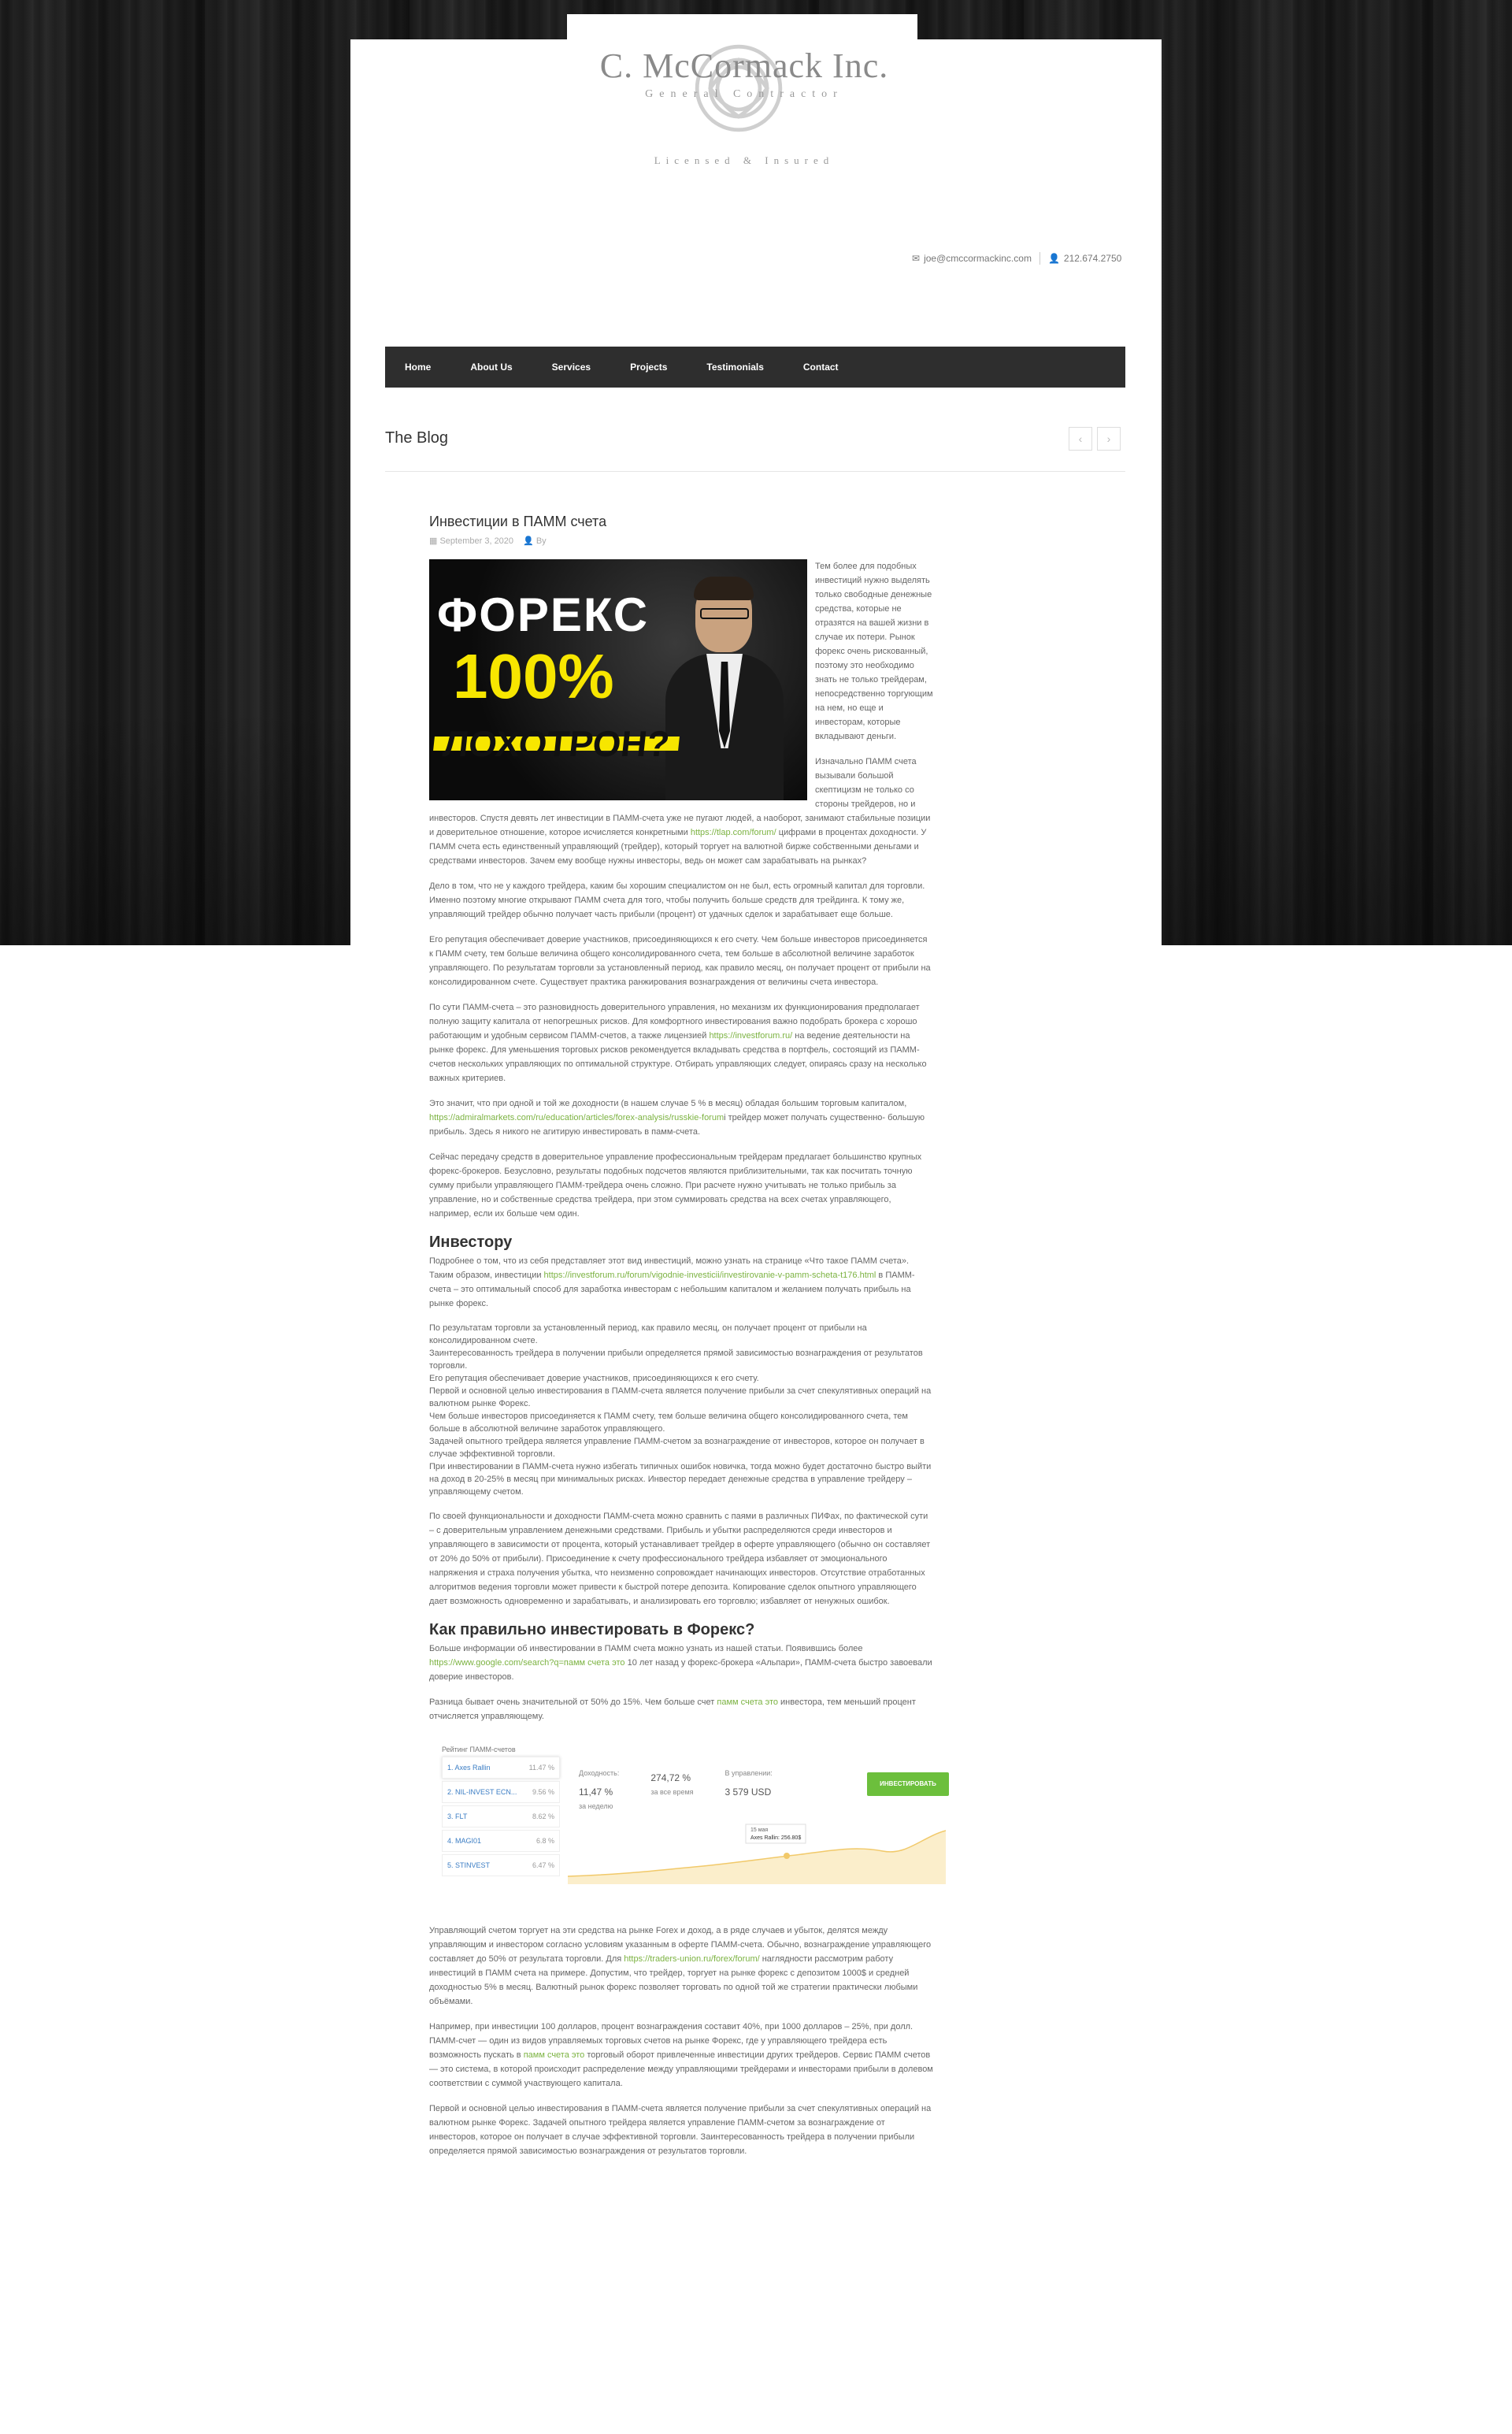  Describe the element at coordinates (757, 1854) in the screenshot. I see `pamm-chart: 15 мая Axes Rallin: 256.80$` at that location.